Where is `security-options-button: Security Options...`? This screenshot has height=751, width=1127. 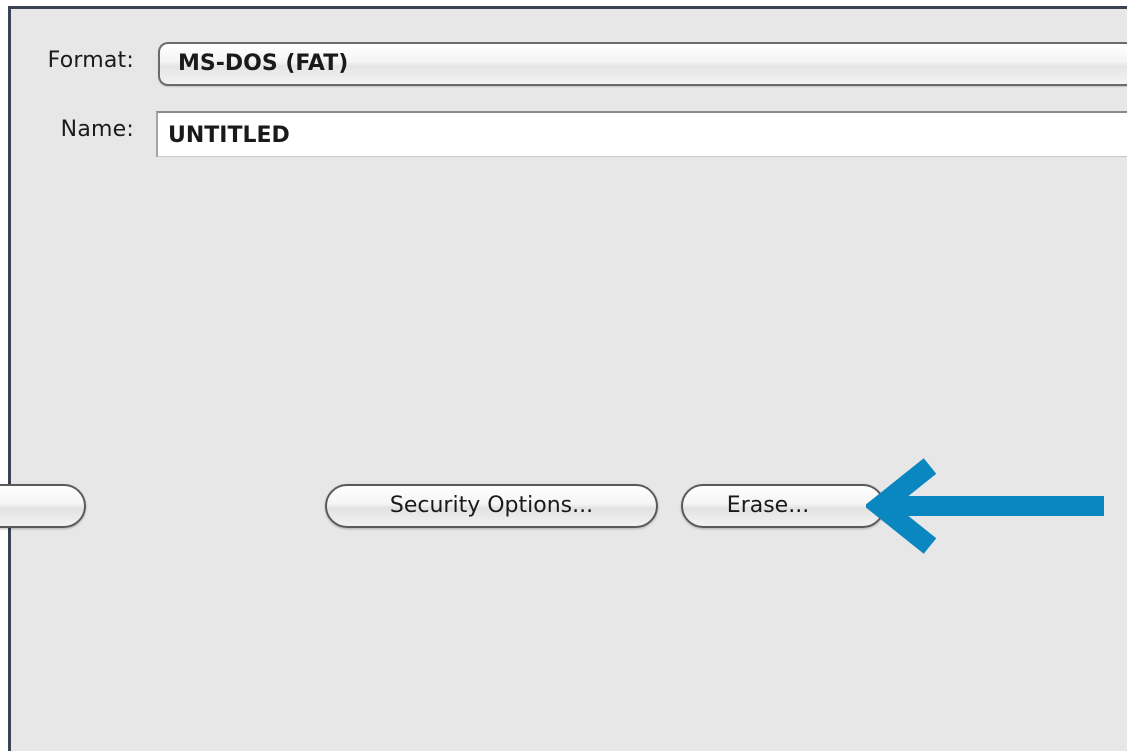 security-options-button: Security Options... is located at coordinates (491, 506).